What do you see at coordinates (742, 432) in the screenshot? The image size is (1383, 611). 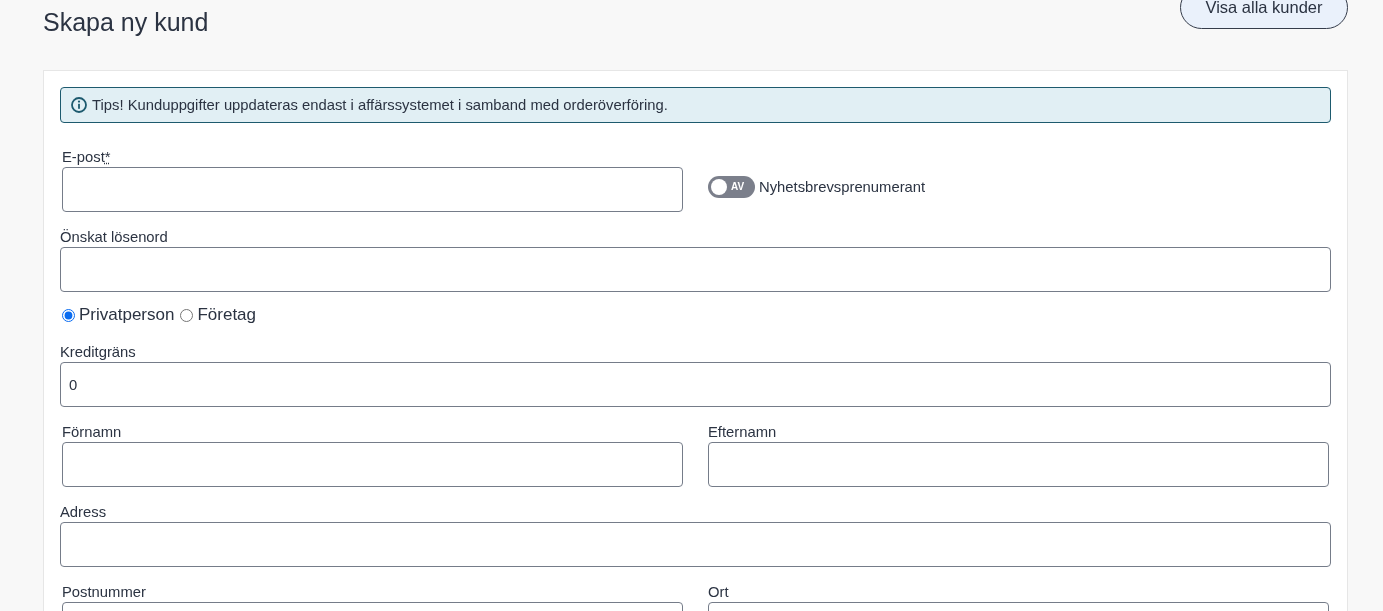 I see `field-label: Efternamn` at bounding box center [742, 432].